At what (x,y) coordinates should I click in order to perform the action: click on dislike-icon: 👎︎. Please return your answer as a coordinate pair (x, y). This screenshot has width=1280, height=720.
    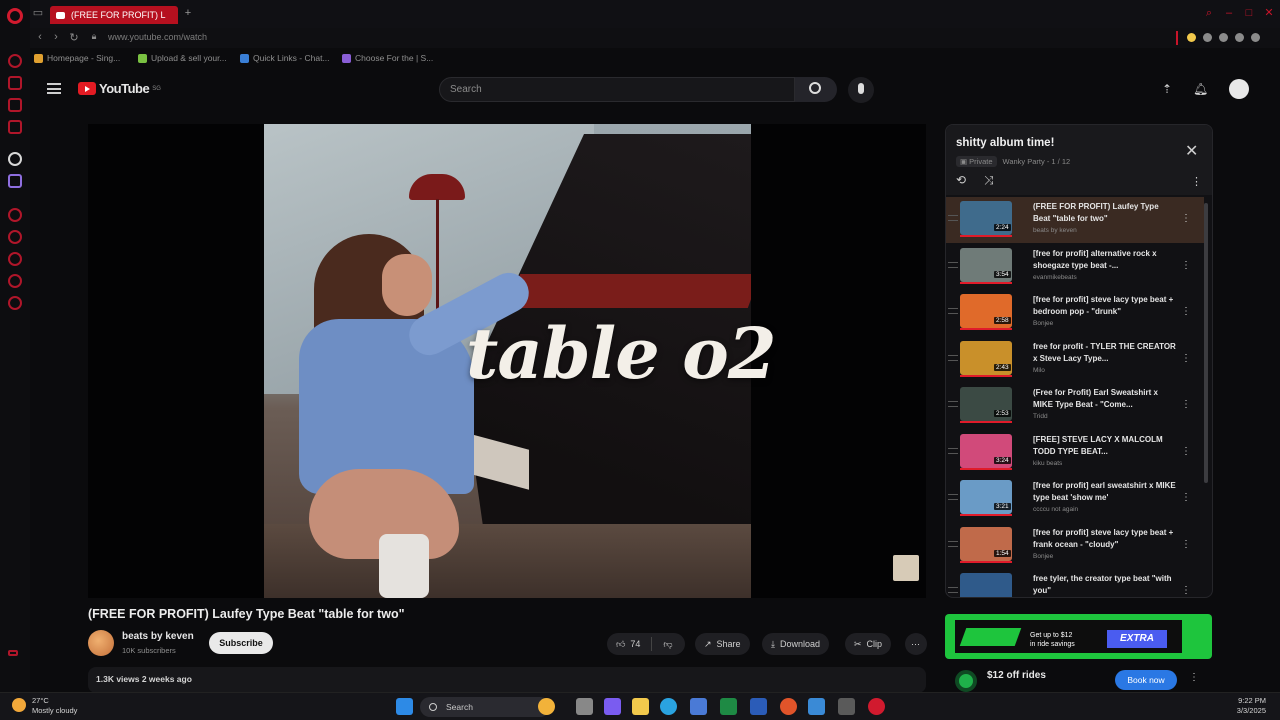
    Looking at the image, I should click on (667, 644).